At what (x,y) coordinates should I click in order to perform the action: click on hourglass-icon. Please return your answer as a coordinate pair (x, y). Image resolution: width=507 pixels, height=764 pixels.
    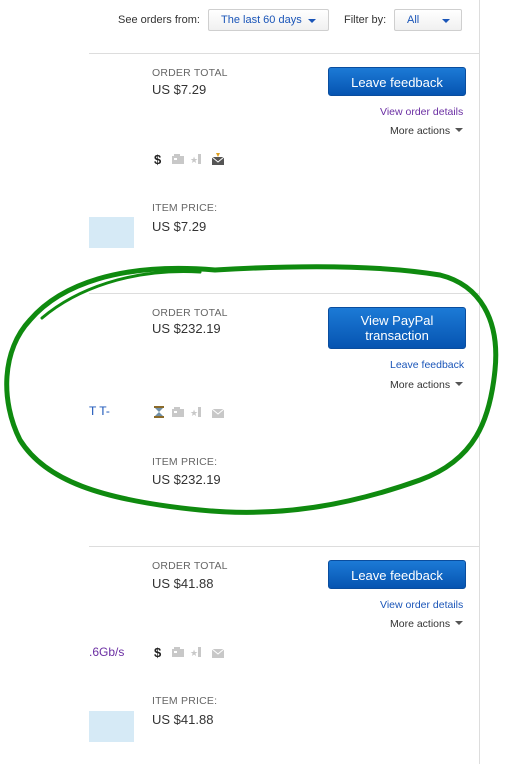
    Looking at the image, I should click on (159, 412).